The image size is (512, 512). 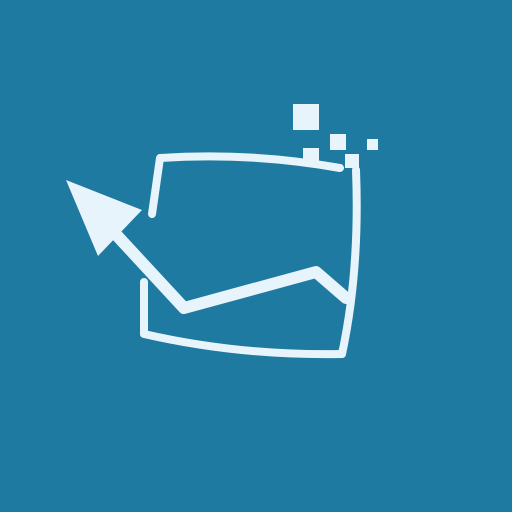 I want to click on pixel-square-lower-right, so click(x=352, y=161).